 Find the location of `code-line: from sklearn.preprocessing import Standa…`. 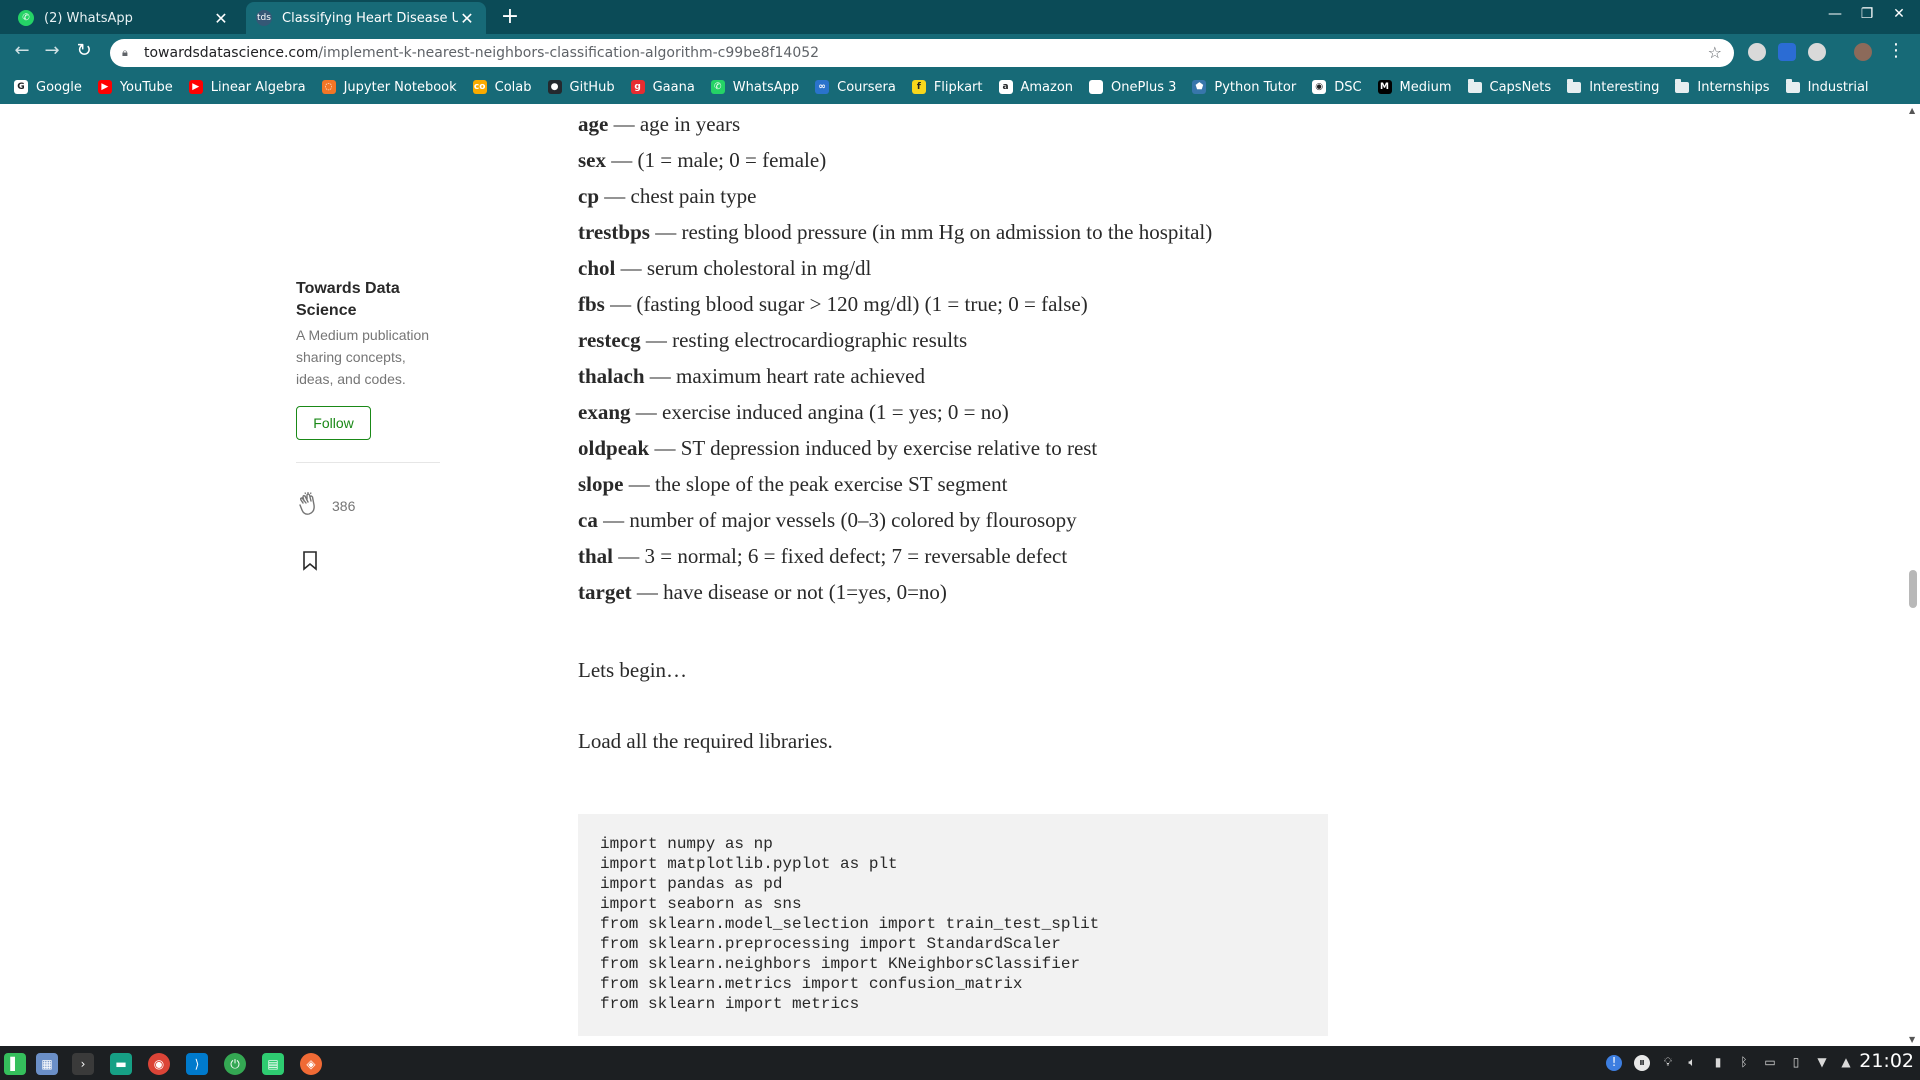

code-line: from sklearn.preprocessing import Standa… is located at coordinates (830, 944).